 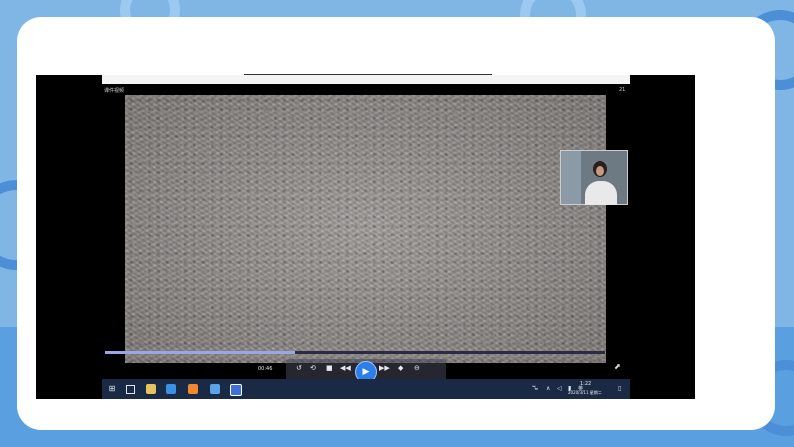 What do you see at coordinates (114, 91) in the screenshot?
I see `window-title: 课件视频` at bounding box center [114, 91].